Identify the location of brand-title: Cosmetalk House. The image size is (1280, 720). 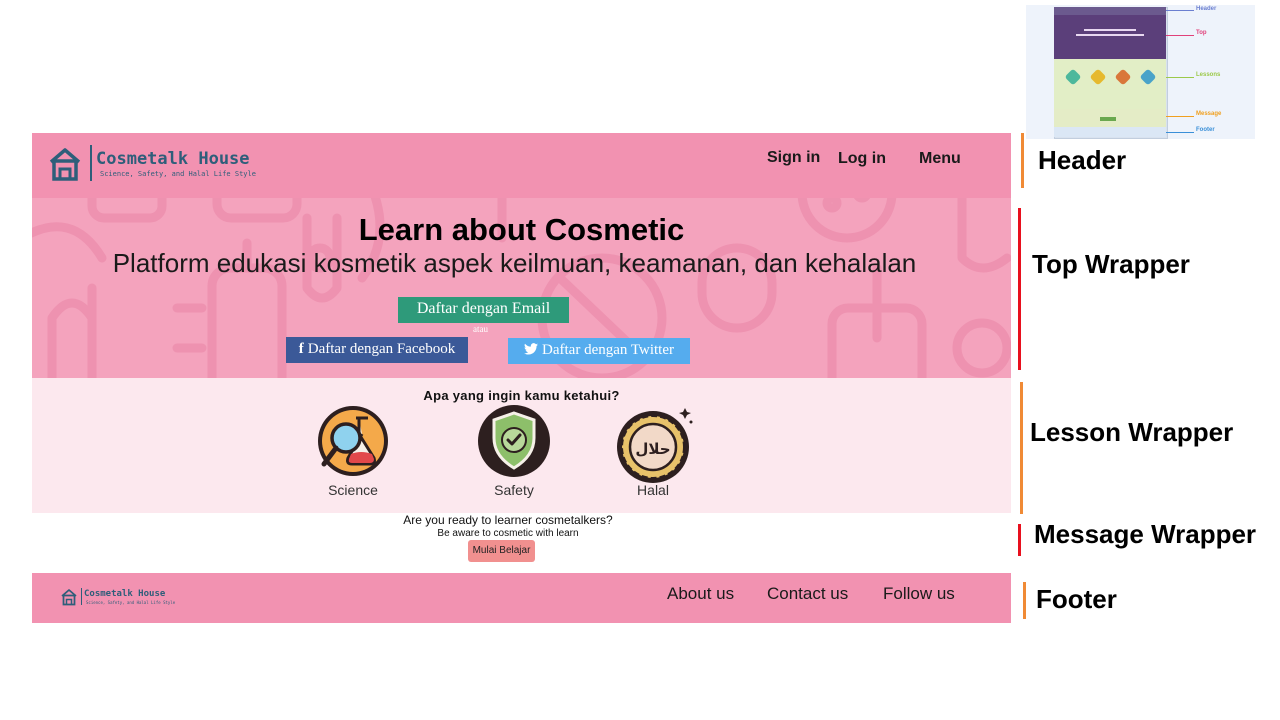
(173, 159).